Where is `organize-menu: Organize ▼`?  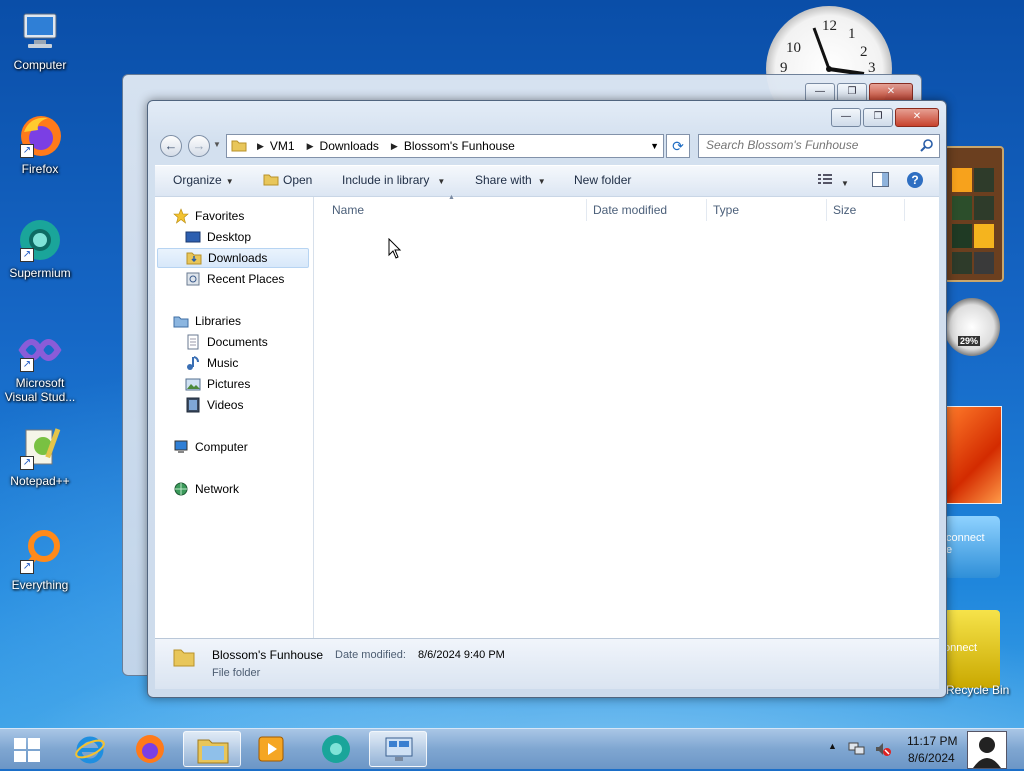 organize-menu: Organize ▼ is located at coordinates (203, 180).